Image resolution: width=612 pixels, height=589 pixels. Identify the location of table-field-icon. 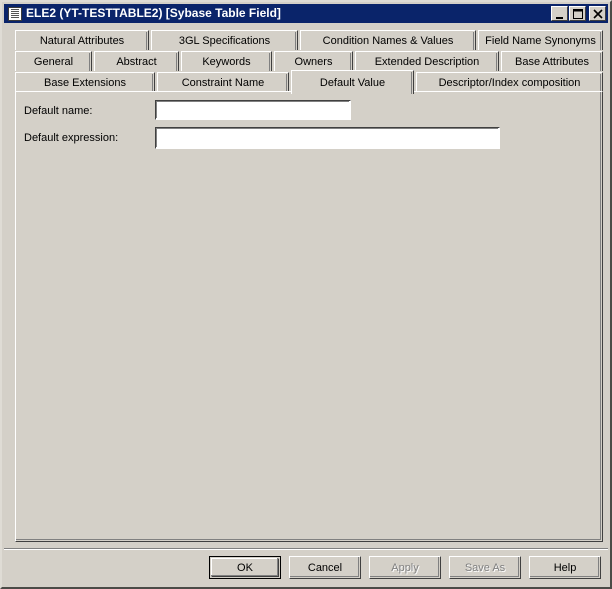
(15, 13).